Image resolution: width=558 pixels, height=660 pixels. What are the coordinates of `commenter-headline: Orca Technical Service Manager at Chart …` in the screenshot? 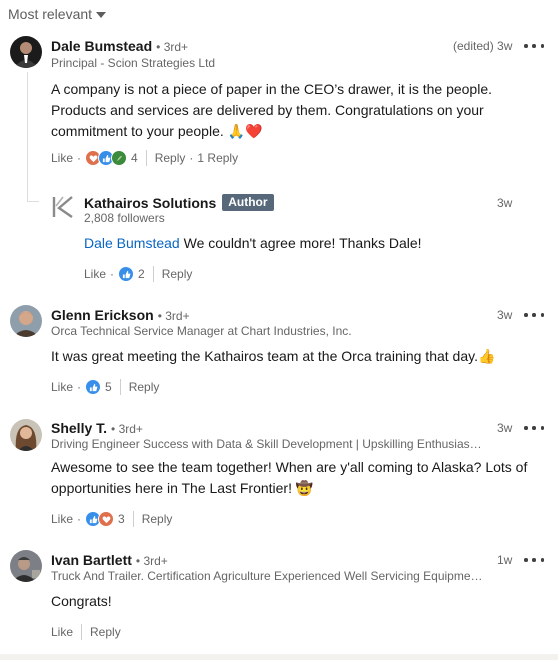 It's located at (201, 331).